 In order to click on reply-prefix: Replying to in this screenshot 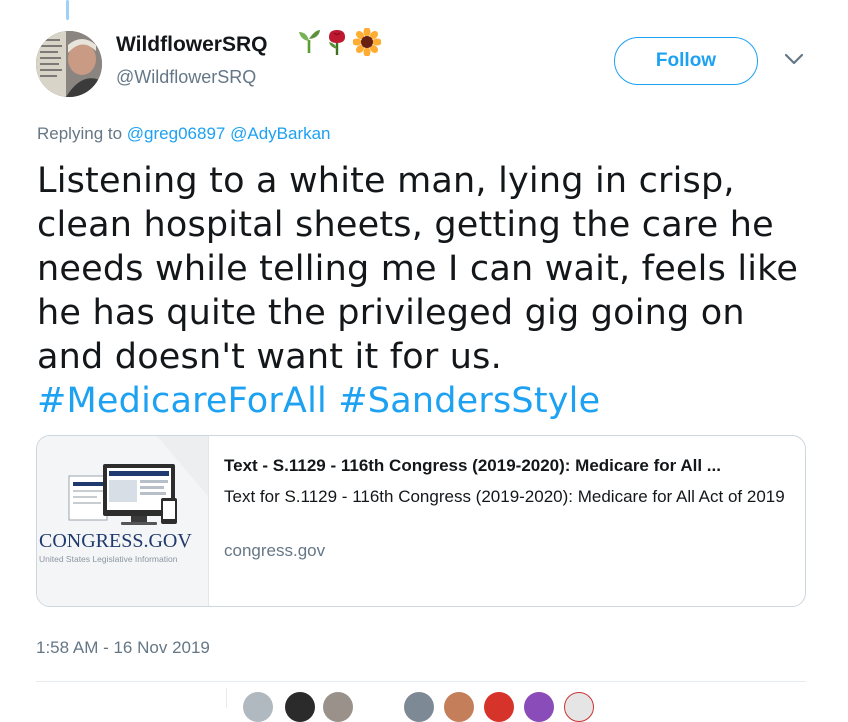, I will do `click(80, 133)`.